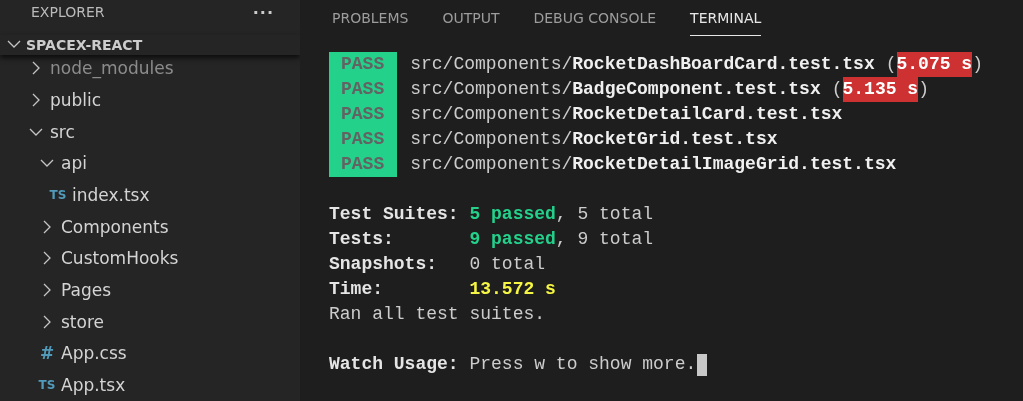 The height and width of the screenshot is (401, 1023). Describe the element at coordinates (76, 99) in the screenshot. I see `item-label: public` at that location.